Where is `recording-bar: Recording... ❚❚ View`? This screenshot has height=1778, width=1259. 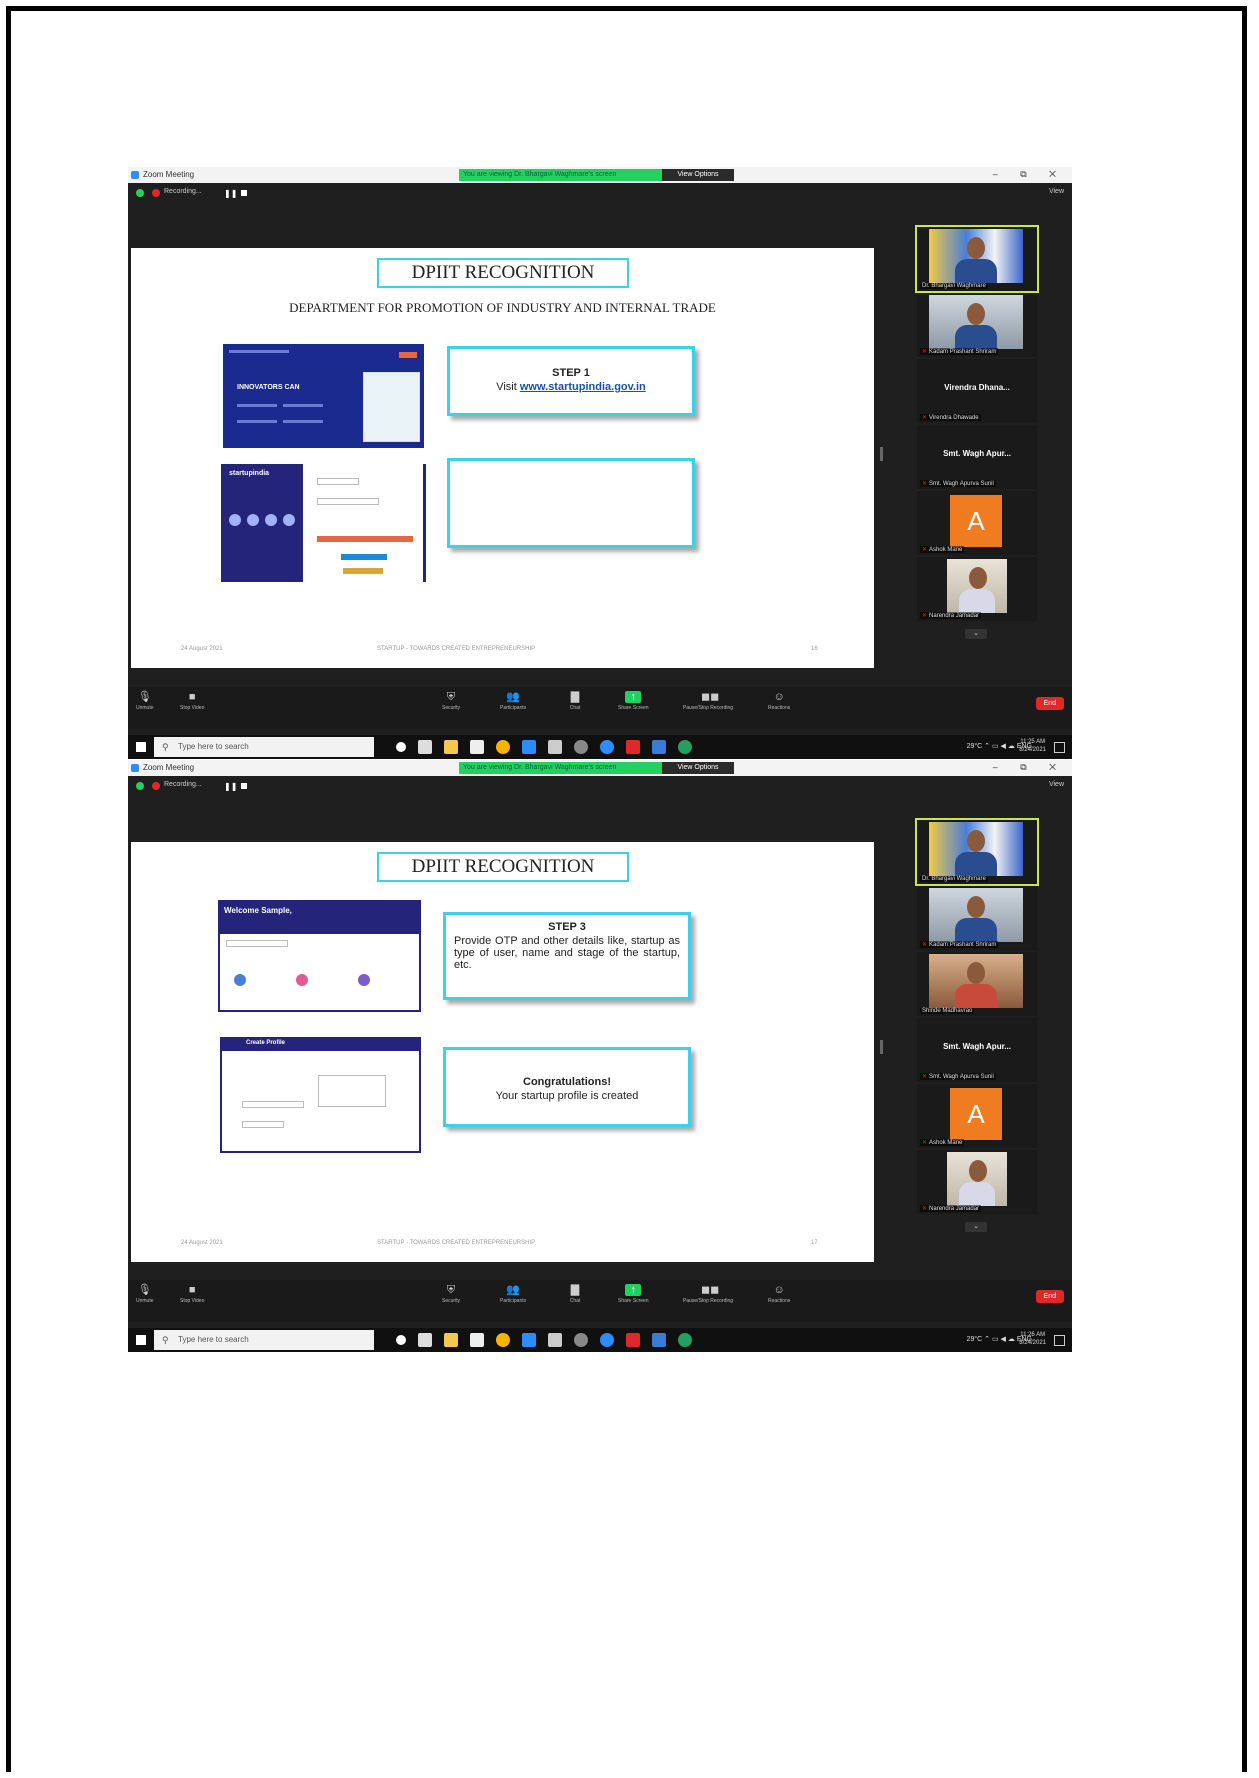
recording-bar: Recording... ❚❚ View is located at coordinates (600, 787).